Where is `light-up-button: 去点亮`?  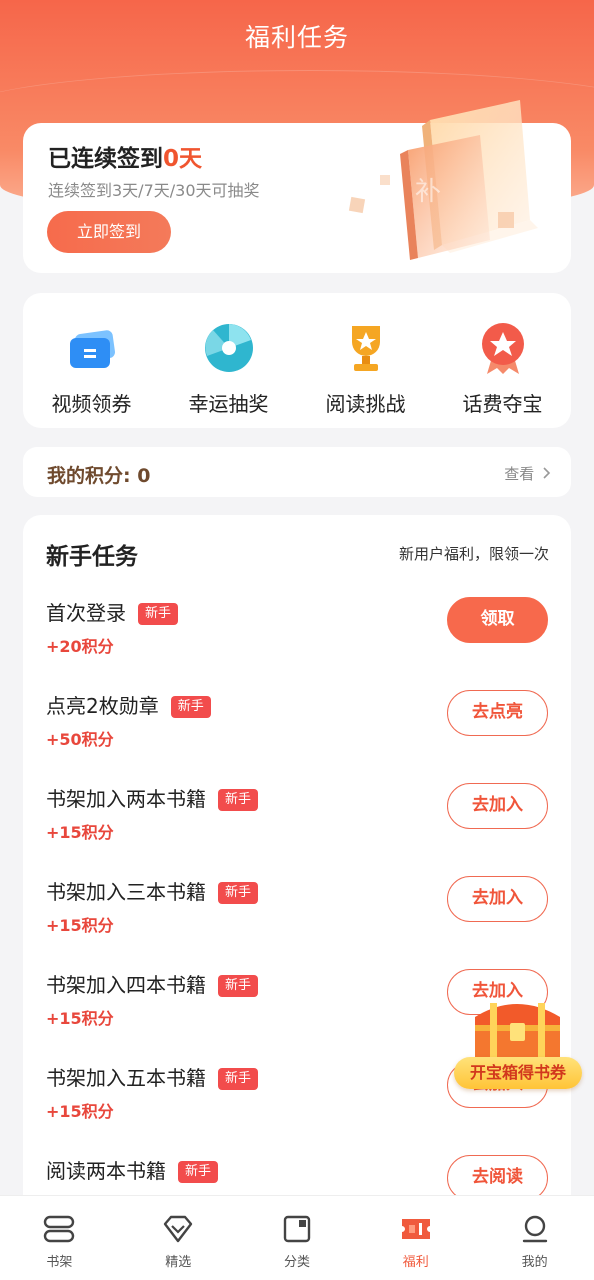 light-up-button: 去点亮 is located at coordinates (497, 713).